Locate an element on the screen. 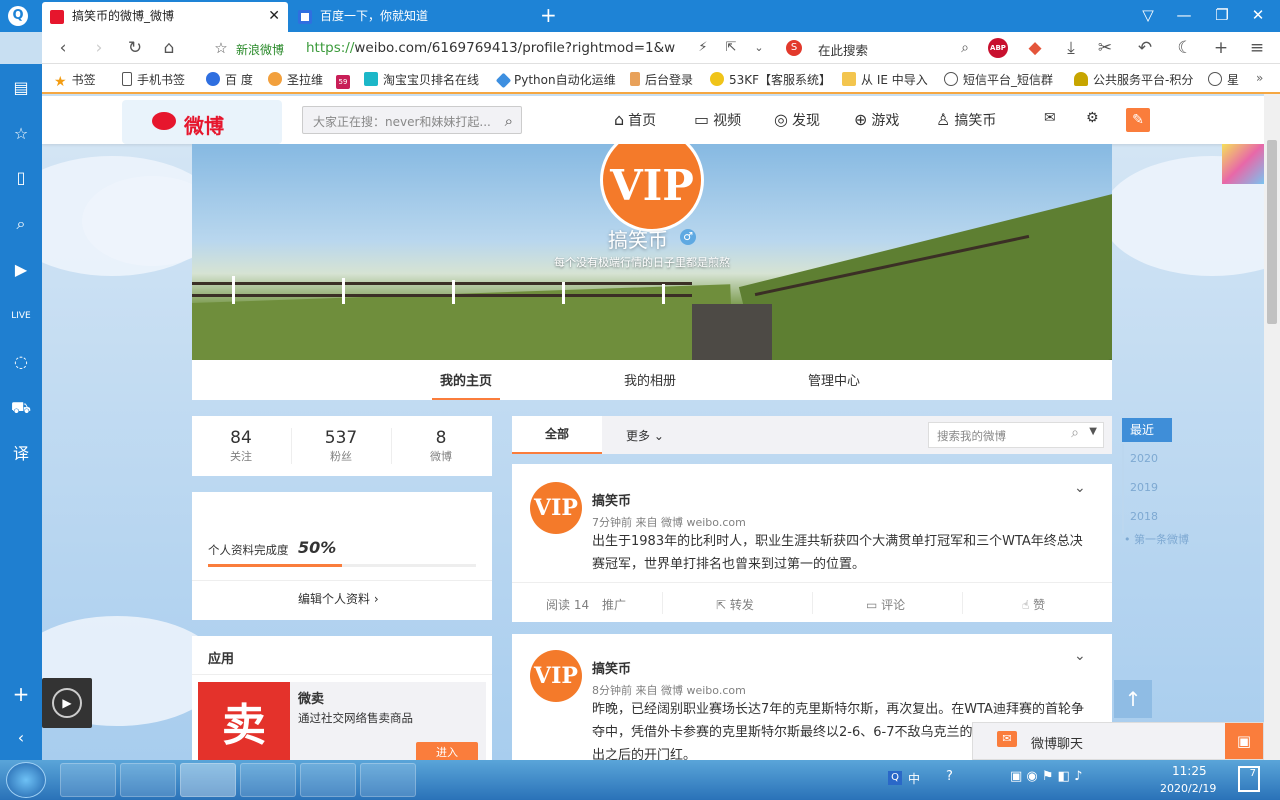 This screenshot has height=800, width=1280. timeline-year: 2020 is located at coordinates (1144, 458).